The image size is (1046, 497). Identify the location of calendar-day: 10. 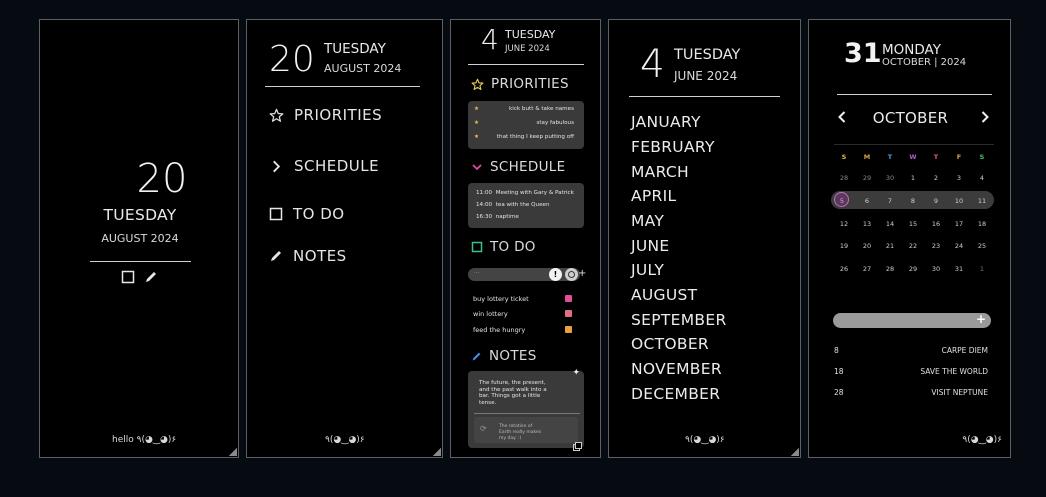
(959, 201).